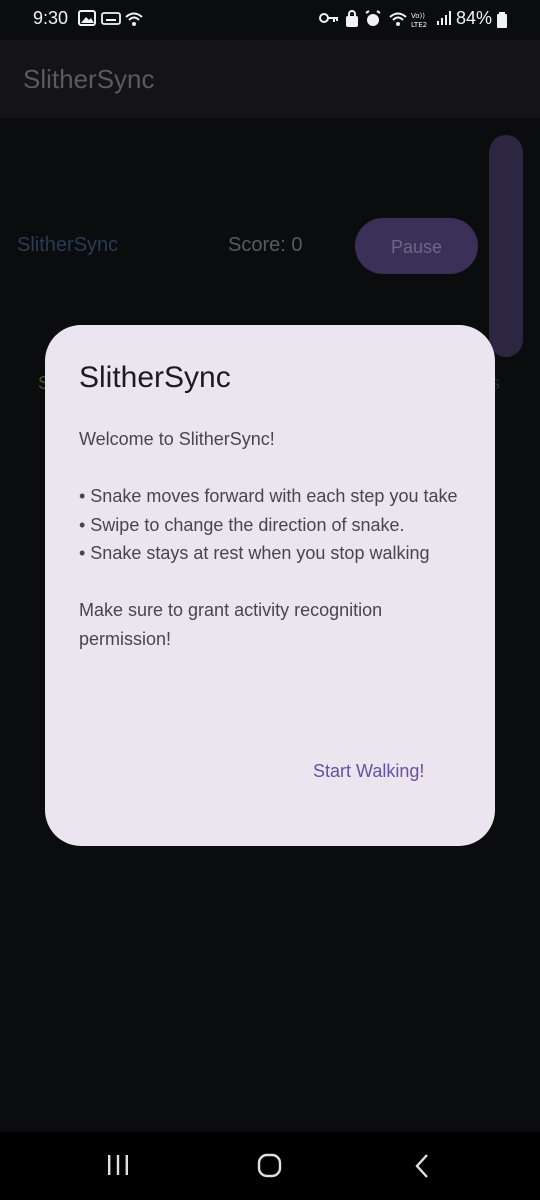  I want to click on navigation-bar, so click(270, 1166).